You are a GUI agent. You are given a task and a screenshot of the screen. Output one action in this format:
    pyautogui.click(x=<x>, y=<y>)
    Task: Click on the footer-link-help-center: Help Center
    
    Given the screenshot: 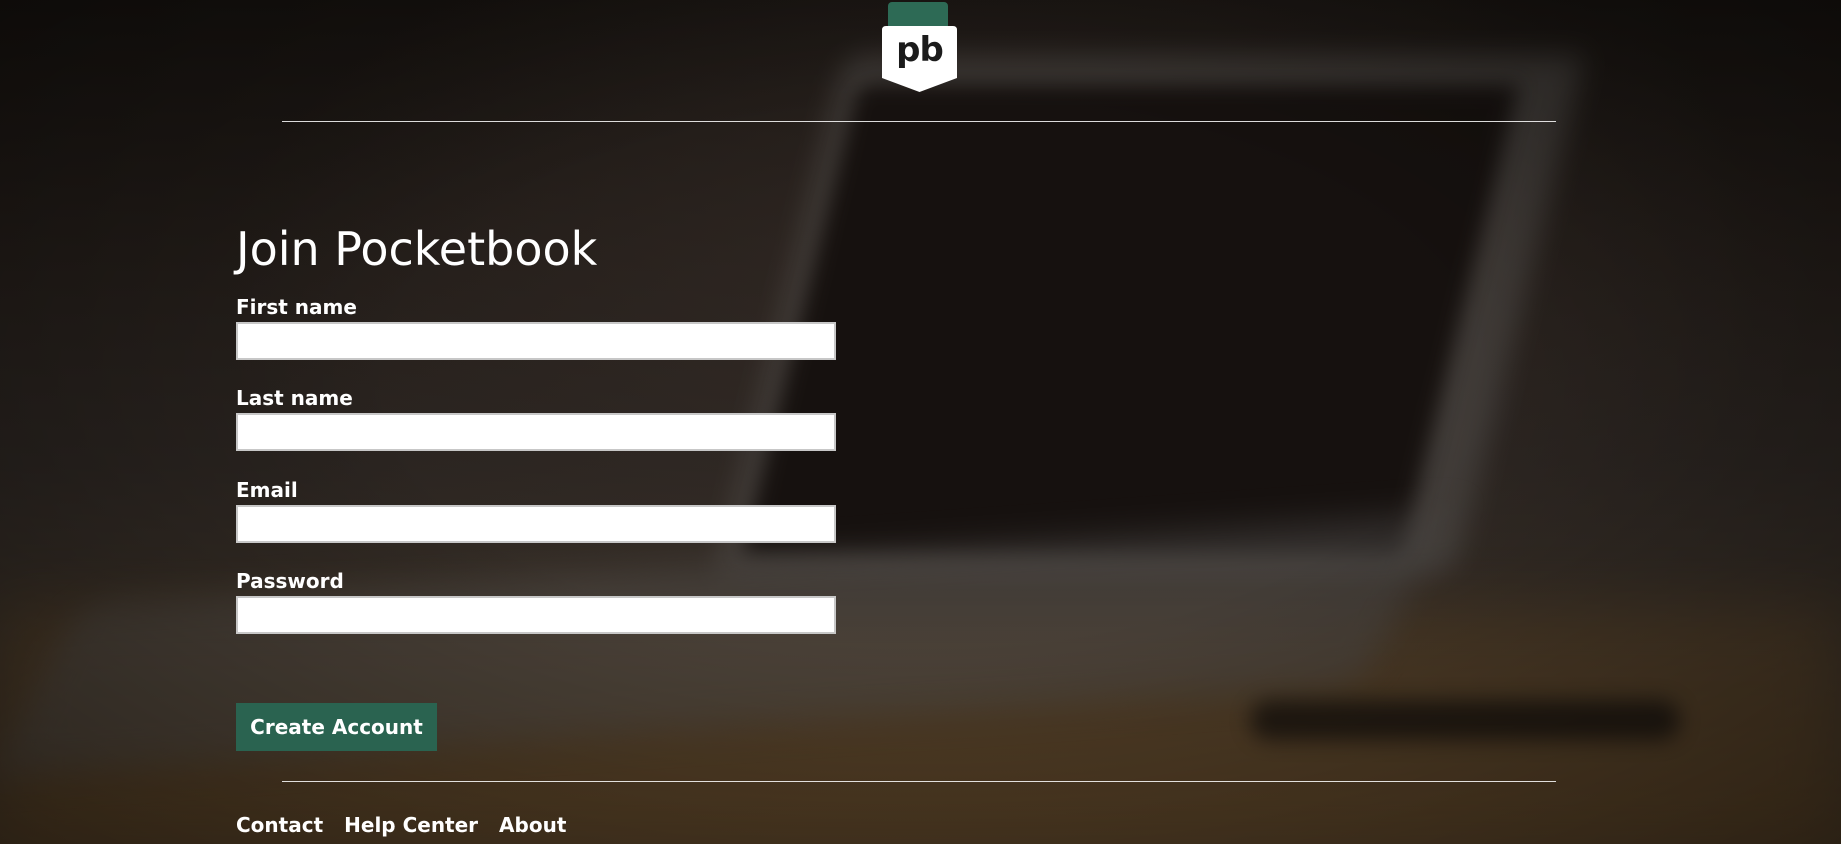 What is the action you would take?
    pyautogui.click(x=411, y=825)
    